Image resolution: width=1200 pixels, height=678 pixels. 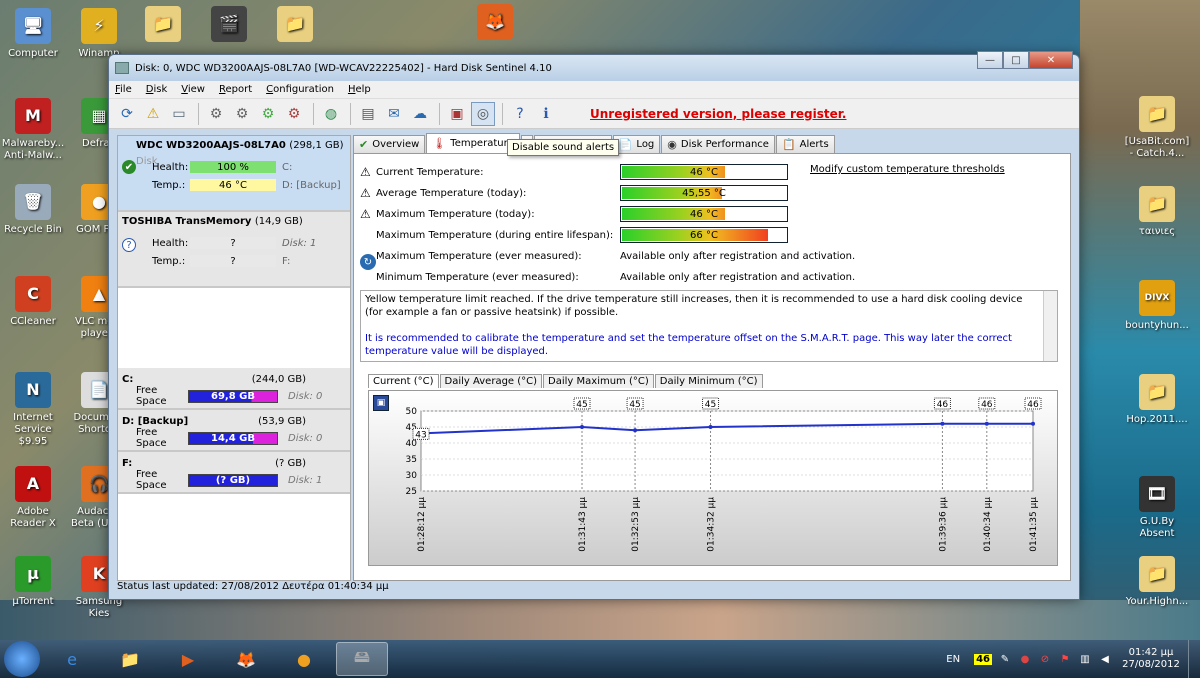 What do you see at coordinates (229, 26) in the screenshot?
I see `desktop-icon: 🎬` at bounding box center [229, 26].